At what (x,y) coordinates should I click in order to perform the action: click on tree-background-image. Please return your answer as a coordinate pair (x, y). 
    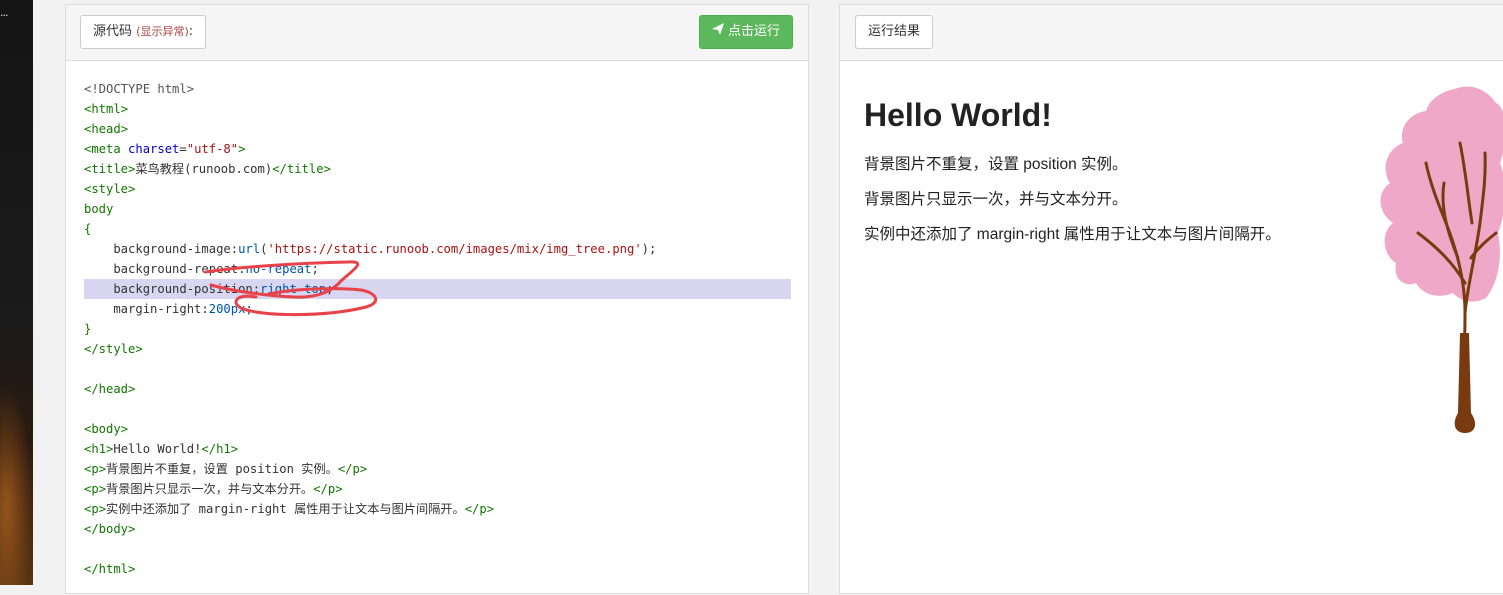
    Looking at the image, I should click on (1441, 259).